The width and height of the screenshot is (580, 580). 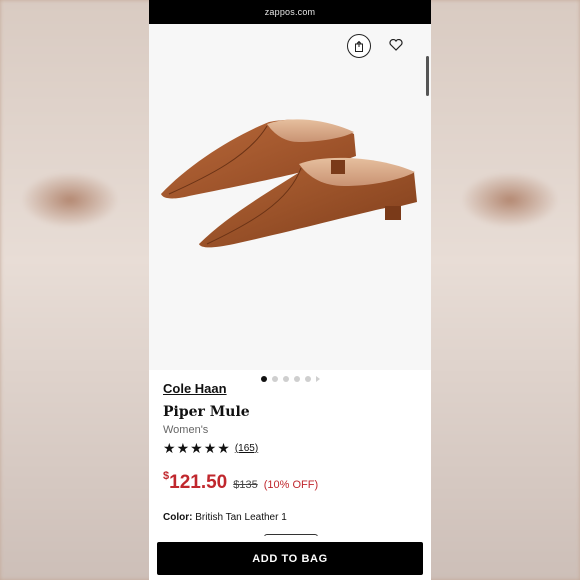 I want to click on price-row: $121.50 $135 (10% OFF), so click(x=293, y=482).